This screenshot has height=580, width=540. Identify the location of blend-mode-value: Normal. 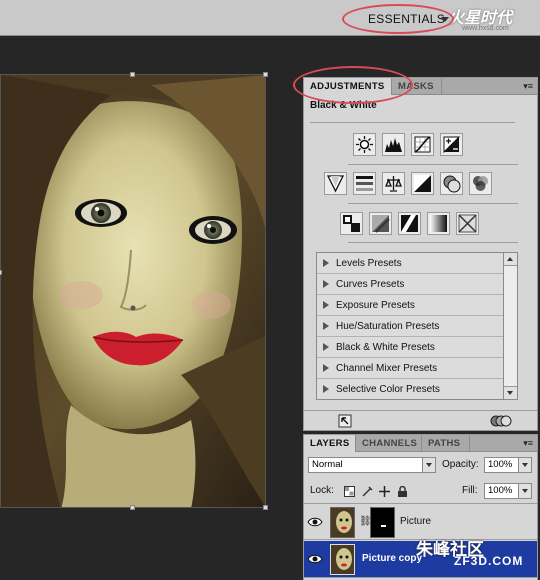
(327, 464).